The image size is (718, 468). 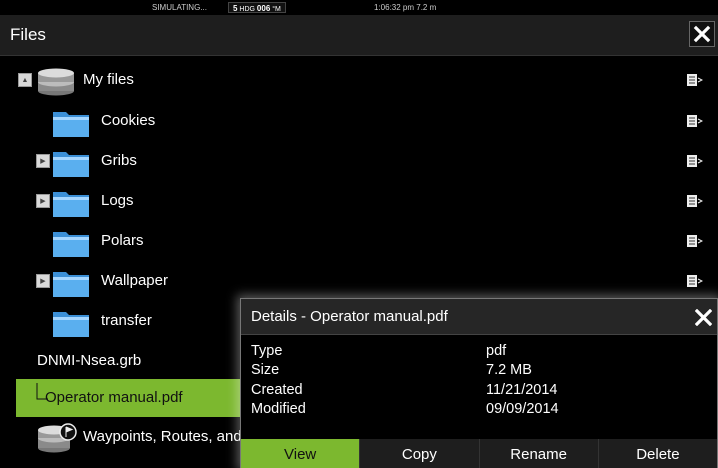 I want to click on tree-item-operator-manual-pdf: Operator manual.pdf, so click(x=128, y=398).